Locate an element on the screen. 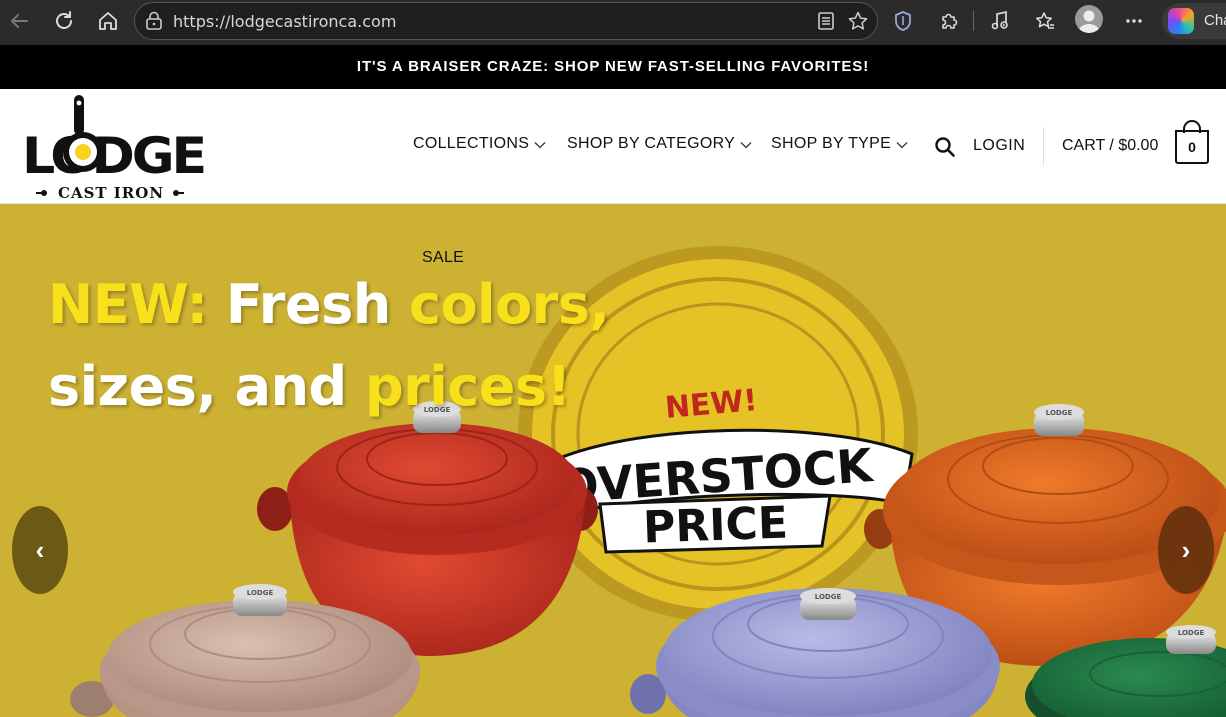 The height and width of the screenshot is (717, 1226). favorites-button is located at coordinates (1045, 21).